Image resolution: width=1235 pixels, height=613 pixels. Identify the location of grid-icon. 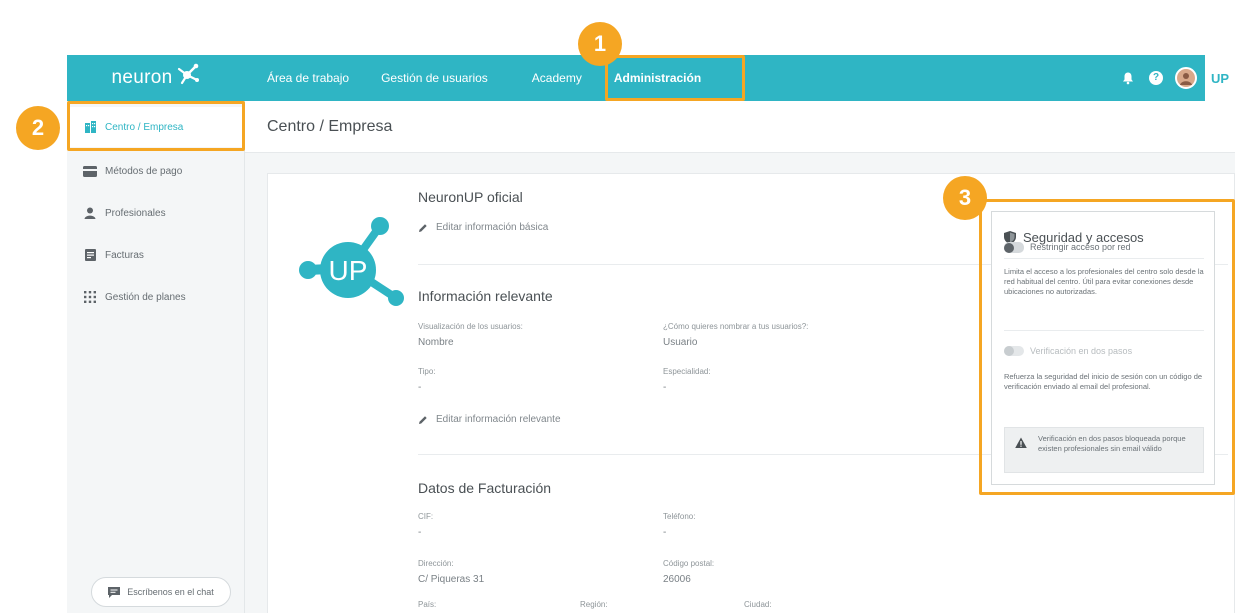
(90, 297).